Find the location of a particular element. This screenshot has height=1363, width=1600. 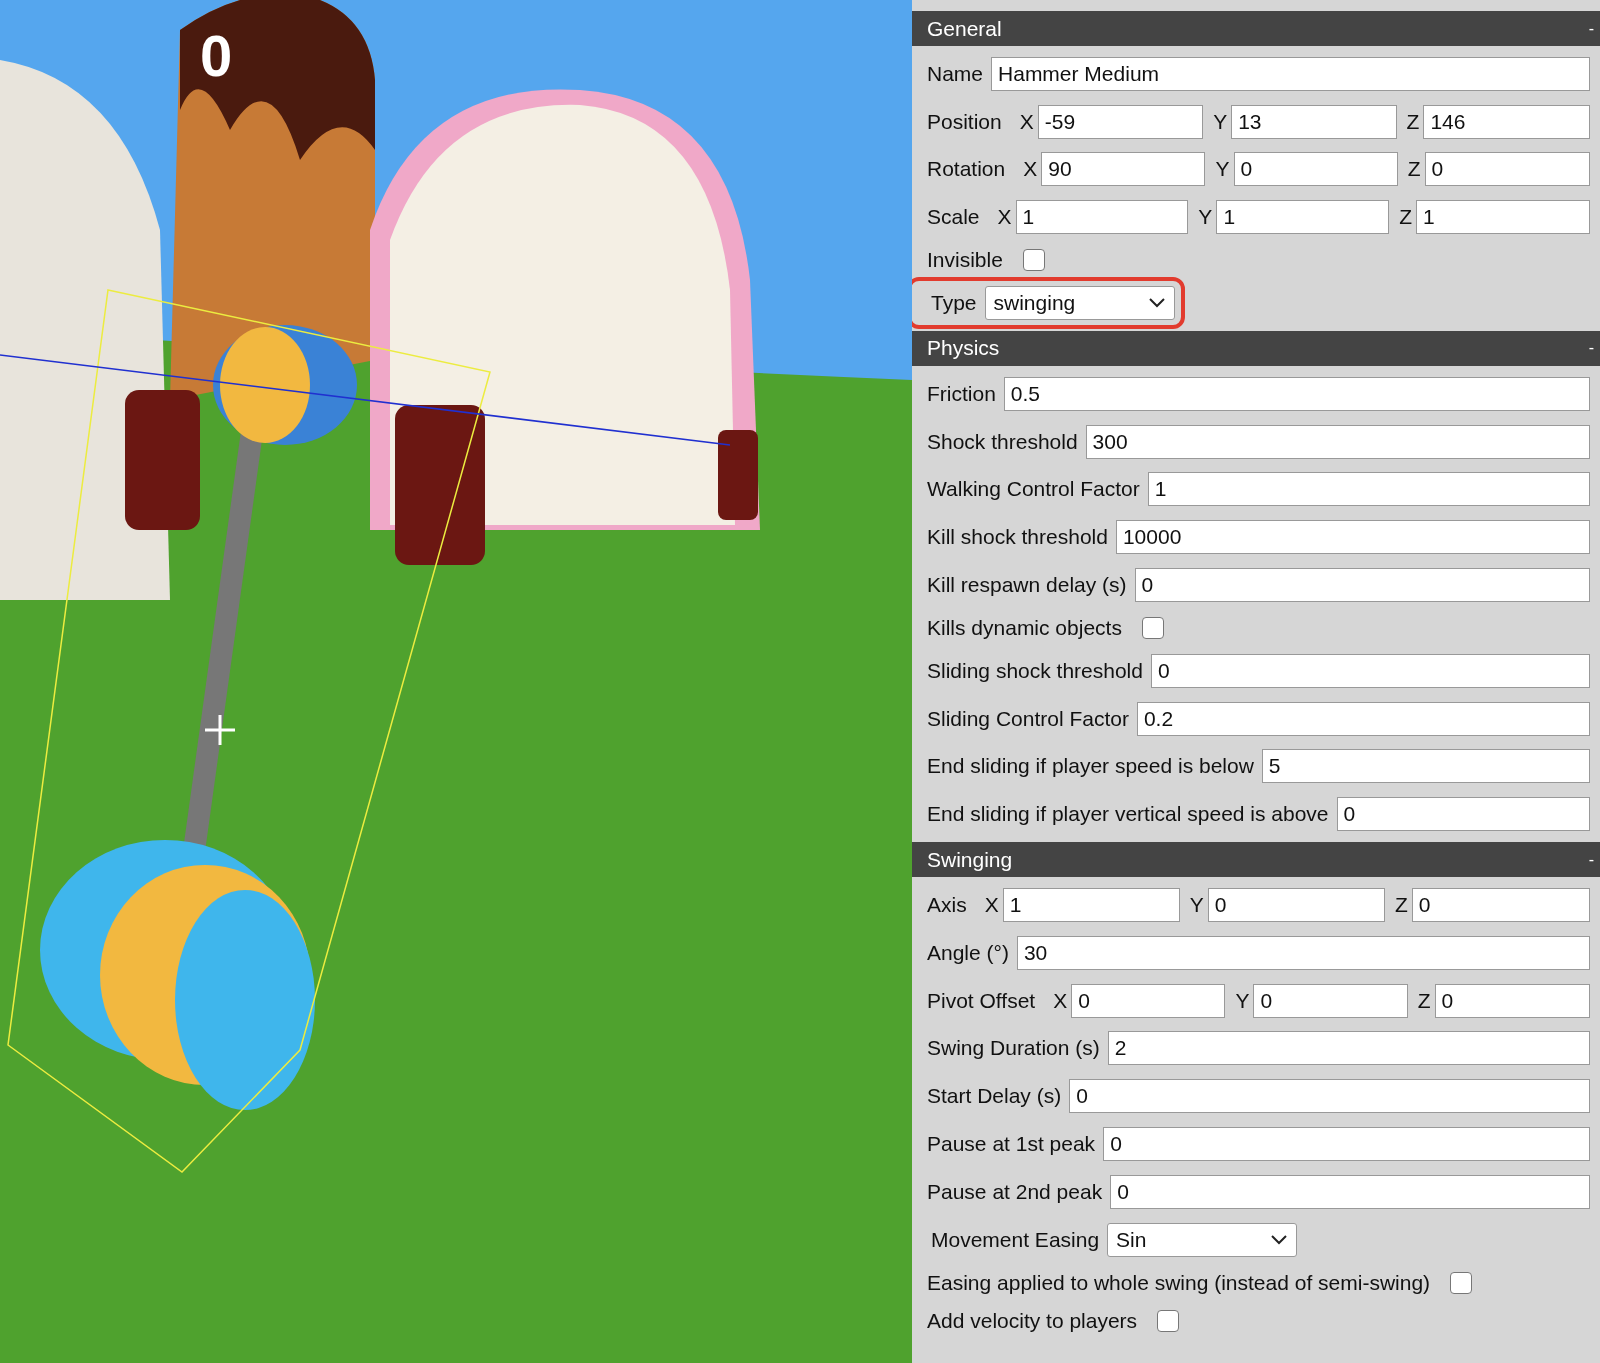

field-label: Pivot Offset is located at coordinates (981, 1000).